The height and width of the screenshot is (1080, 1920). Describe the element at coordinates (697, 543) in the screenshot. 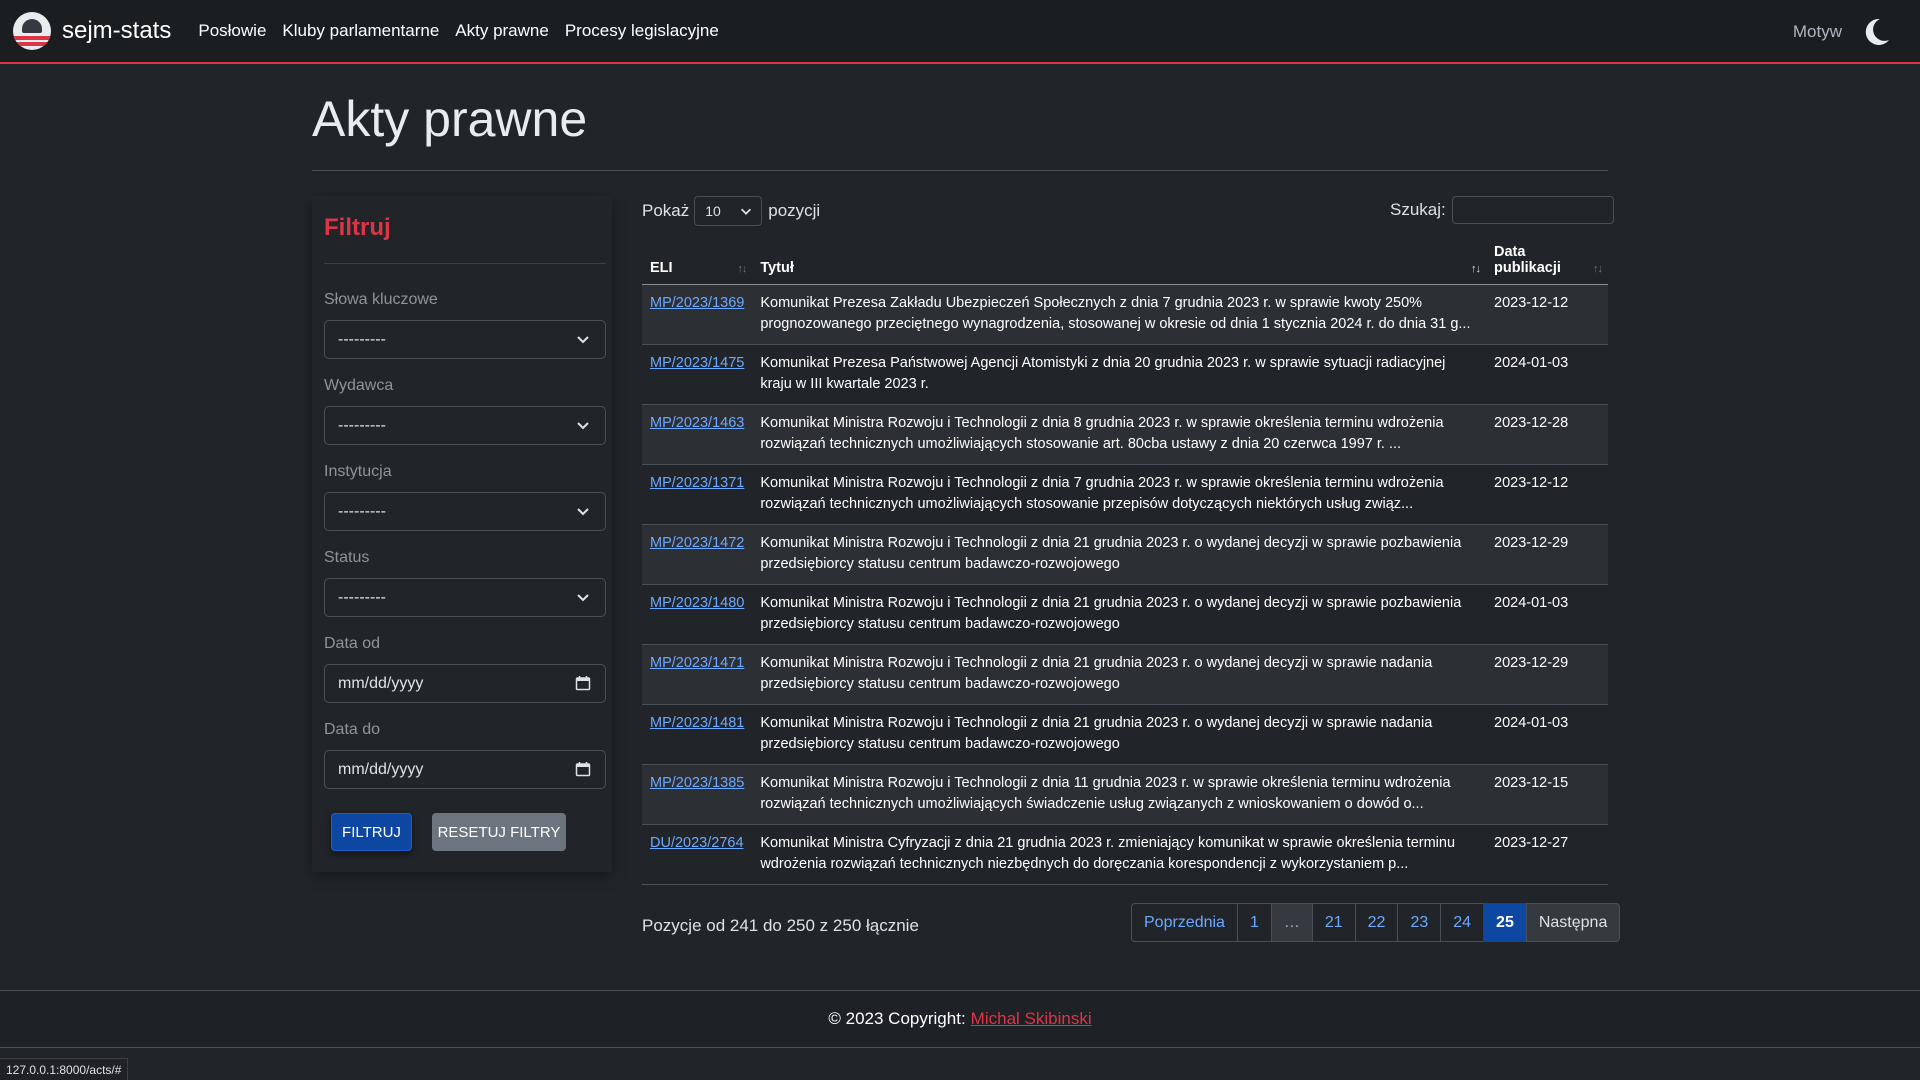

I see `eli-link: MP/2023/1472` at that location.